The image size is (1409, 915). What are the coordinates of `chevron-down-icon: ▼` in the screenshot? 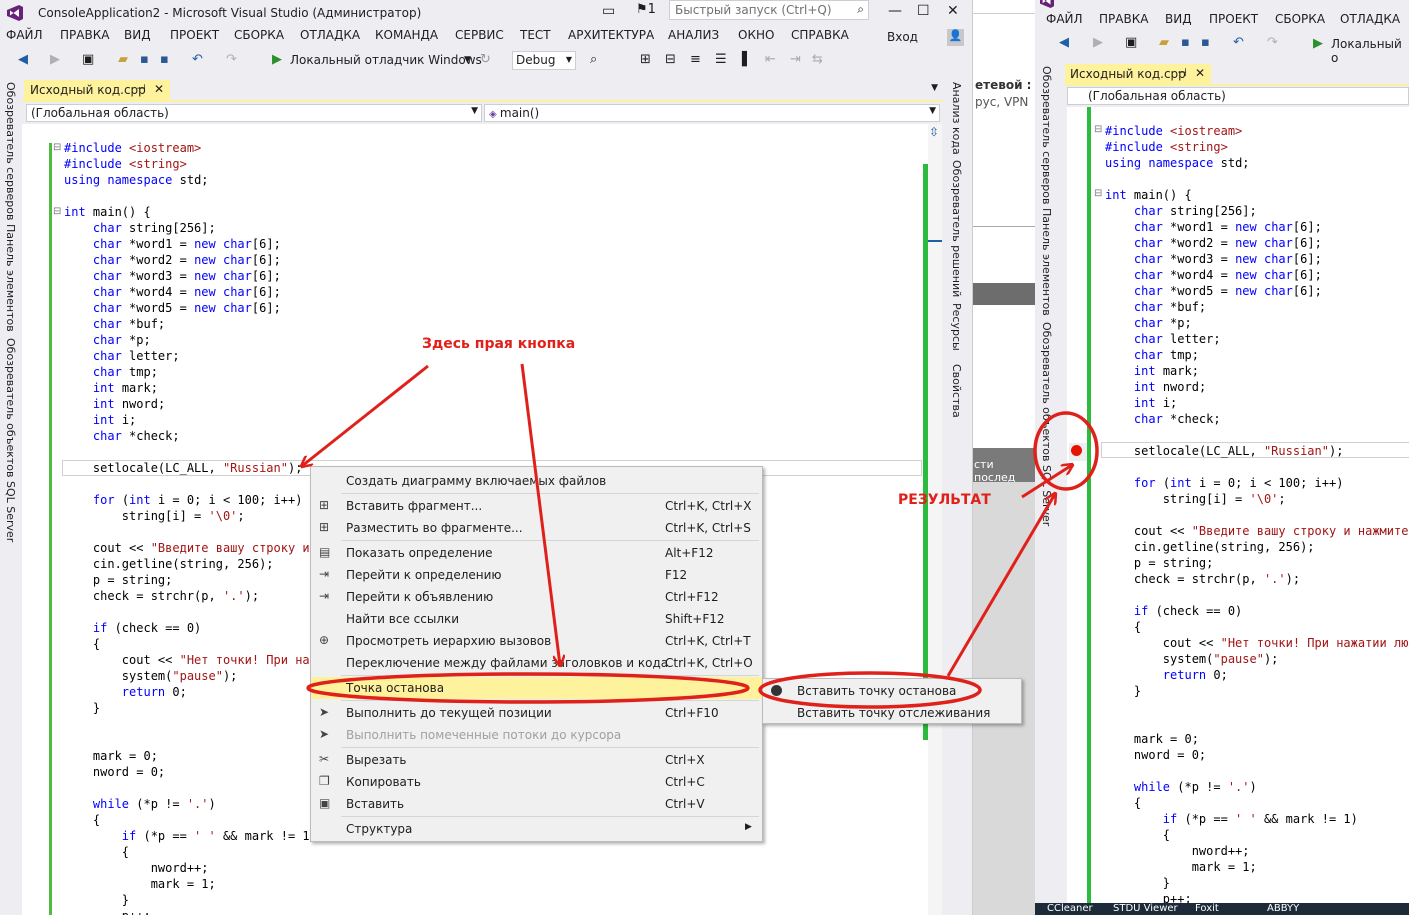 It's located at (467, 60).